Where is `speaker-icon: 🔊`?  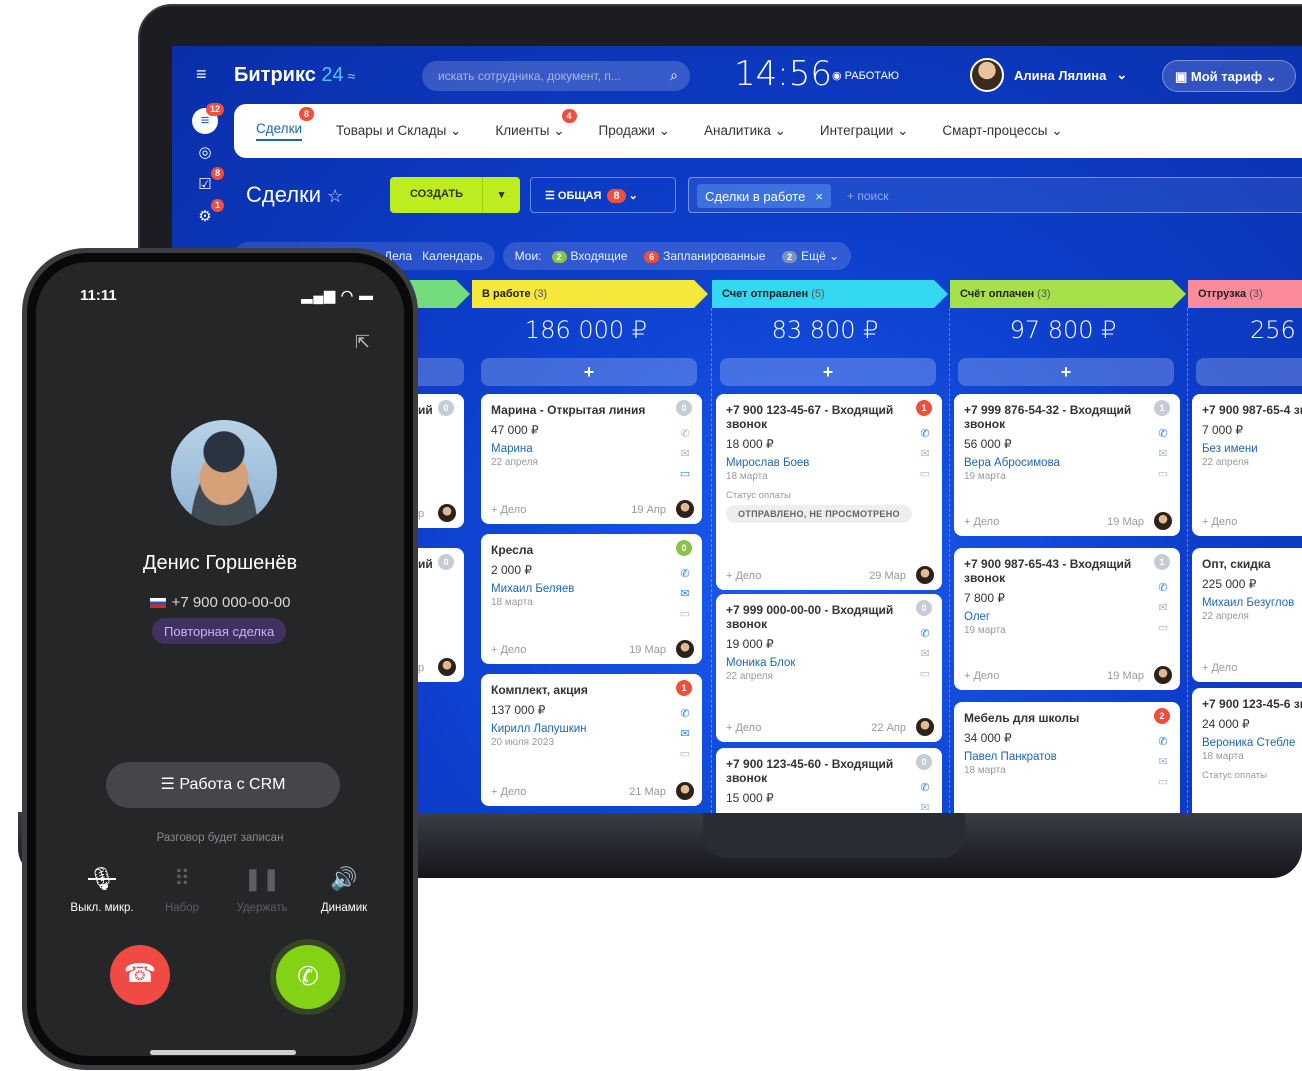 speaker-icon: 🔊 is located at coordinates (344, 878).